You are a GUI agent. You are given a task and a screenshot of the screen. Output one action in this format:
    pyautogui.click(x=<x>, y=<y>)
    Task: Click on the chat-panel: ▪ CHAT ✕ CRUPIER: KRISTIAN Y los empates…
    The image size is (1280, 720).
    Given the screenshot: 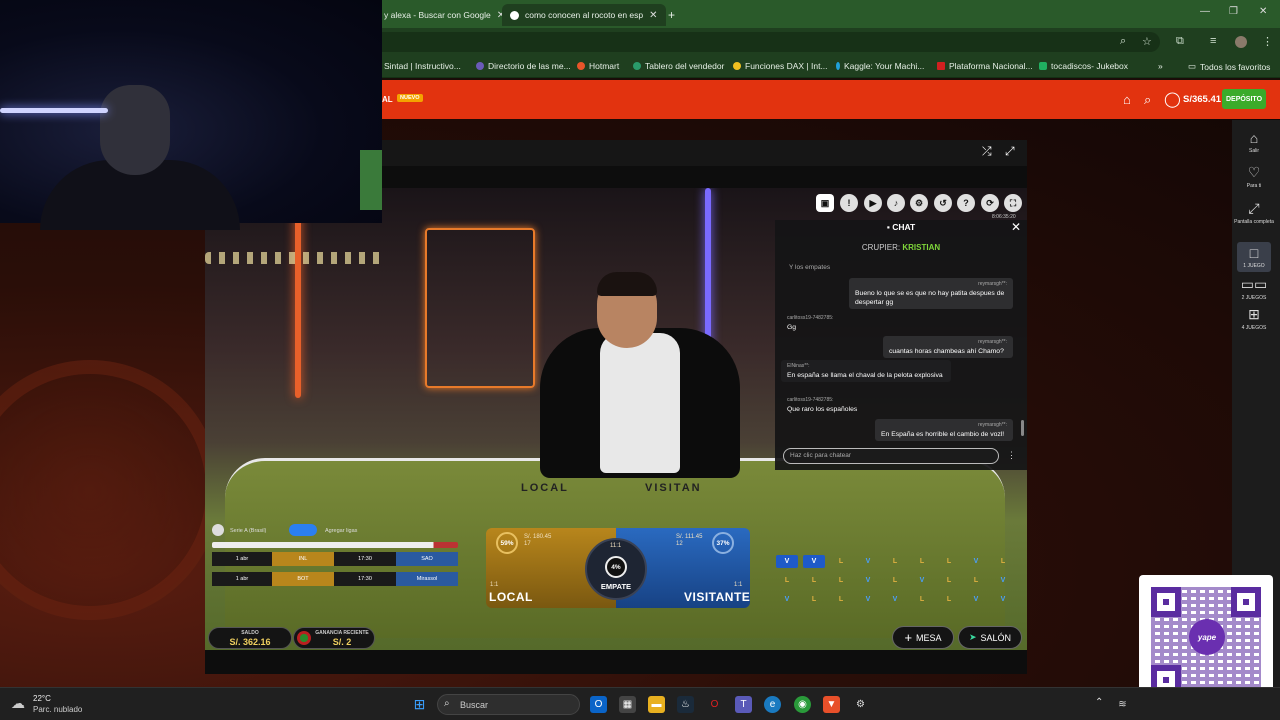 What is the action you would take?
    pyautogui.click(x=901, y=345)
    